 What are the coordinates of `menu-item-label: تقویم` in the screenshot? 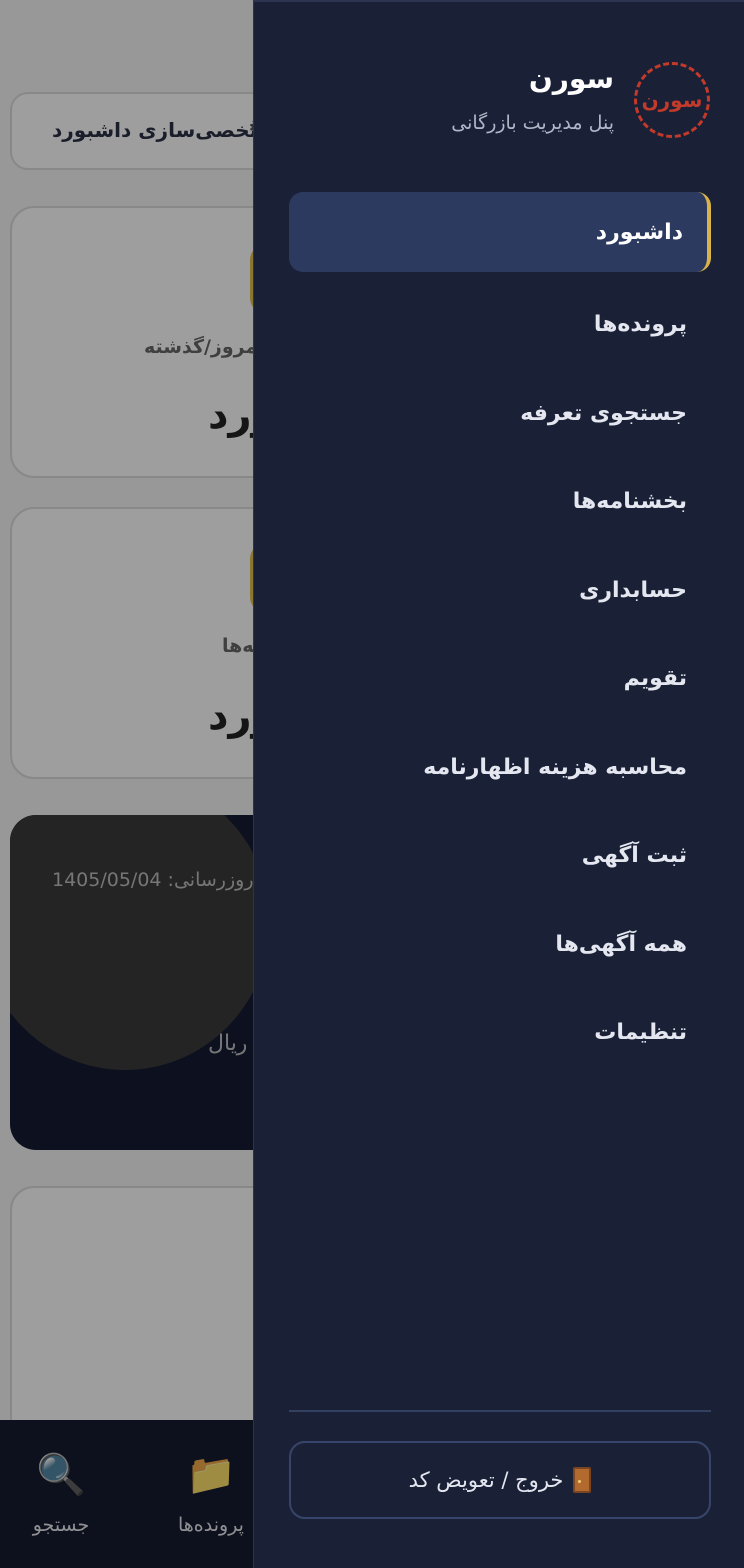 It's located at (655, 679).